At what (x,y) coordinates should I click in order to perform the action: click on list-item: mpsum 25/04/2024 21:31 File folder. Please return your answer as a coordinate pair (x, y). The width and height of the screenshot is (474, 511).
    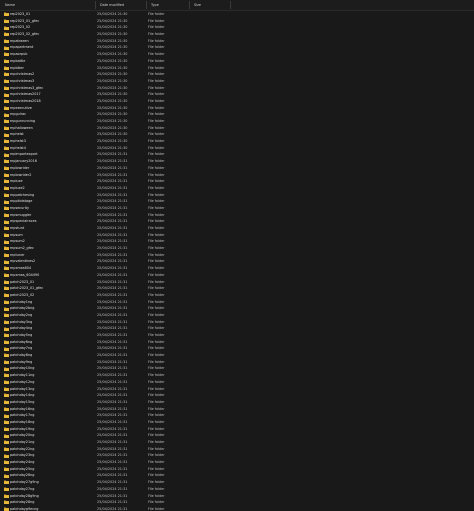
    Looking at the image, I should click on (237, 235).